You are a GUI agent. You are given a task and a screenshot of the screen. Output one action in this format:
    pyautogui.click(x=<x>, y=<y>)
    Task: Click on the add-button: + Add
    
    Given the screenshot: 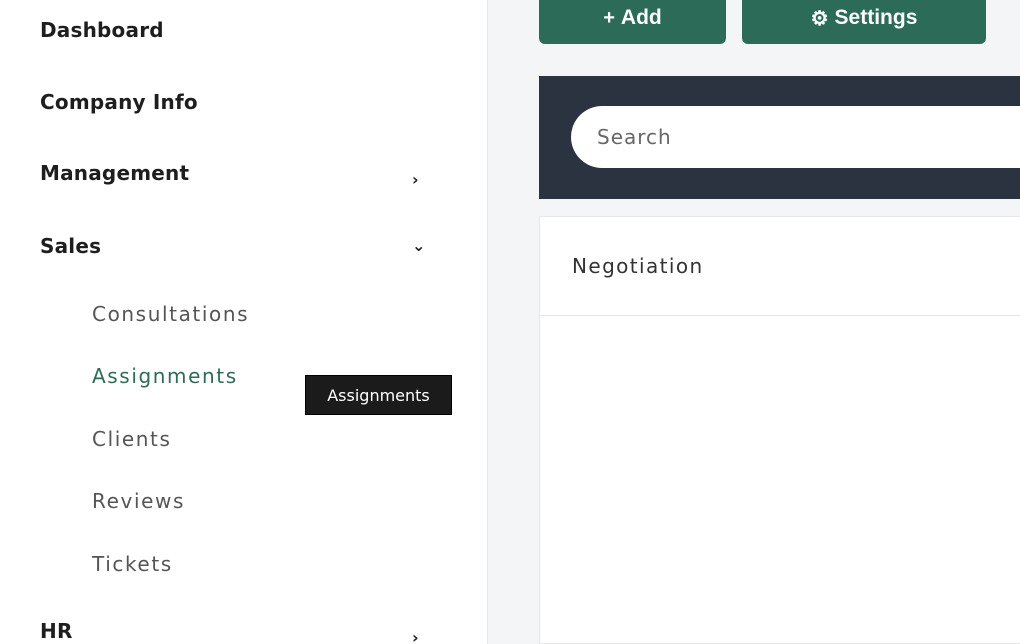 What is the action you would take?
    pyautogui.click(x=632, y=22)
    